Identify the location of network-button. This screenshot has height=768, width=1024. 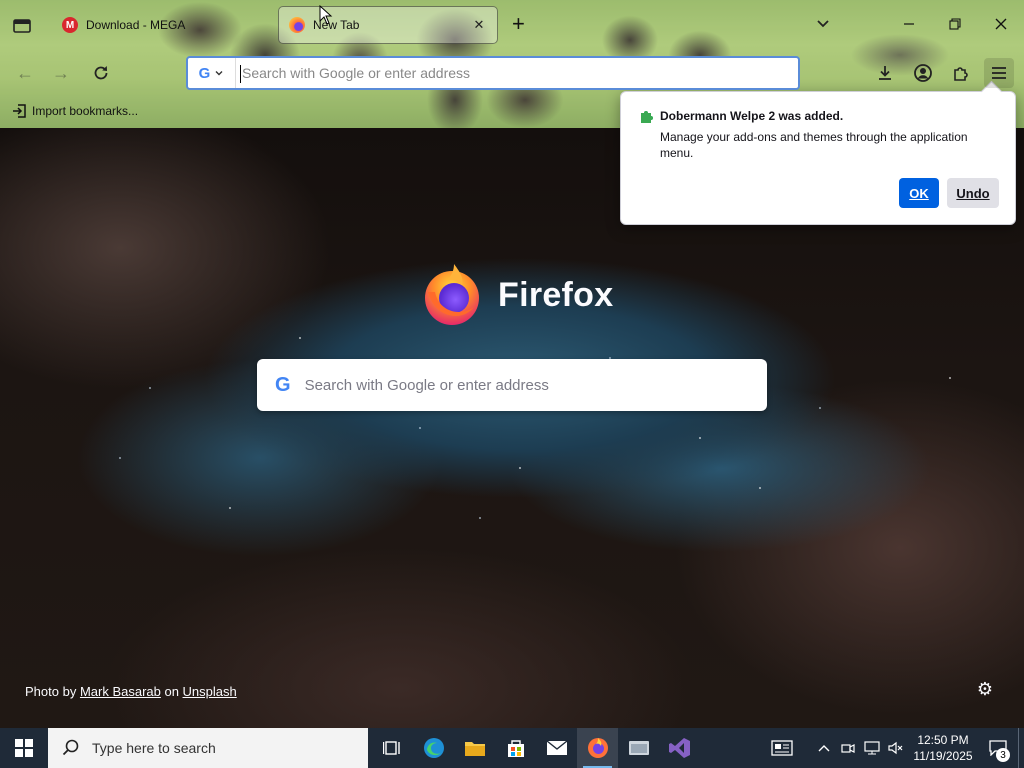
(872, 748).